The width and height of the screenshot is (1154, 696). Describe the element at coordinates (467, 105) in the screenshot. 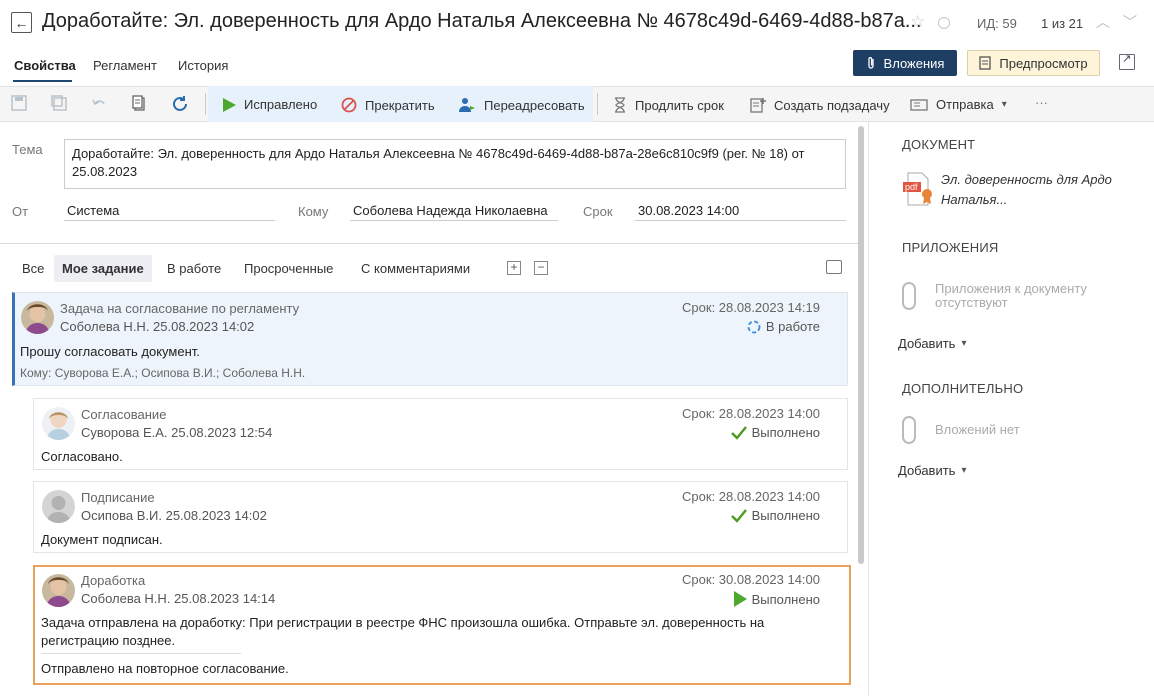

I see `user-forward-icon` at that location.